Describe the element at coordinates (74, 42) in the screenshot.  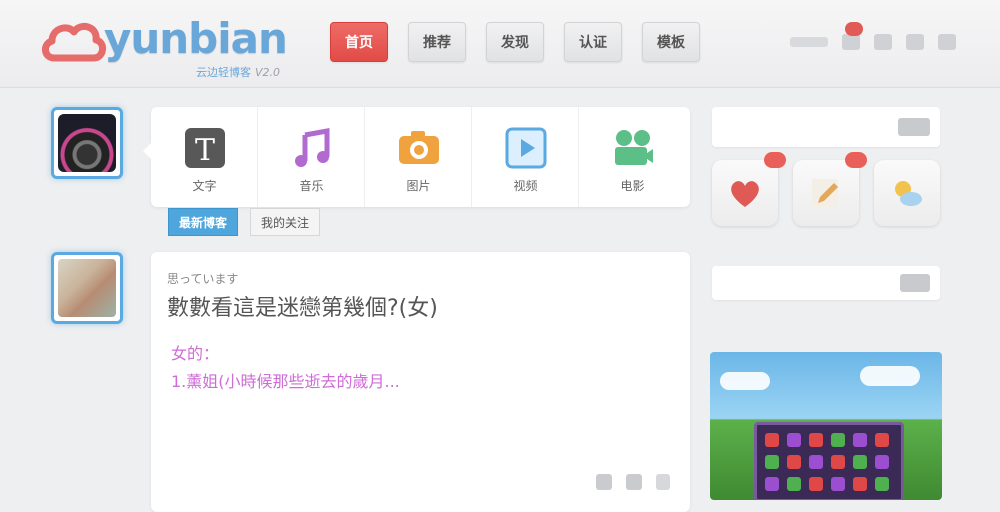
I see `cloud-logo-icon` at that location.